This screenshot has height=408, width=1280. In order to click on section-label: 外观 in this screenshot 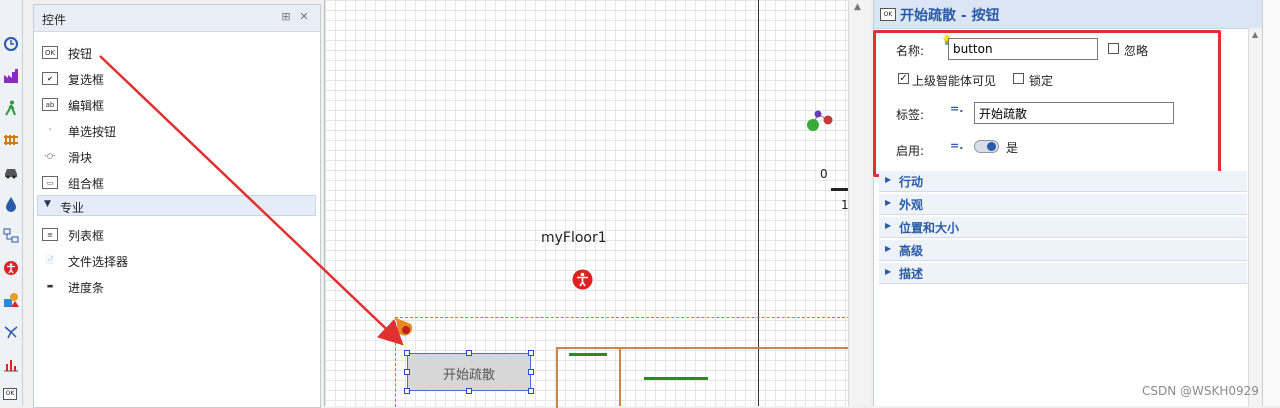, I will do `click(911, 205)`.